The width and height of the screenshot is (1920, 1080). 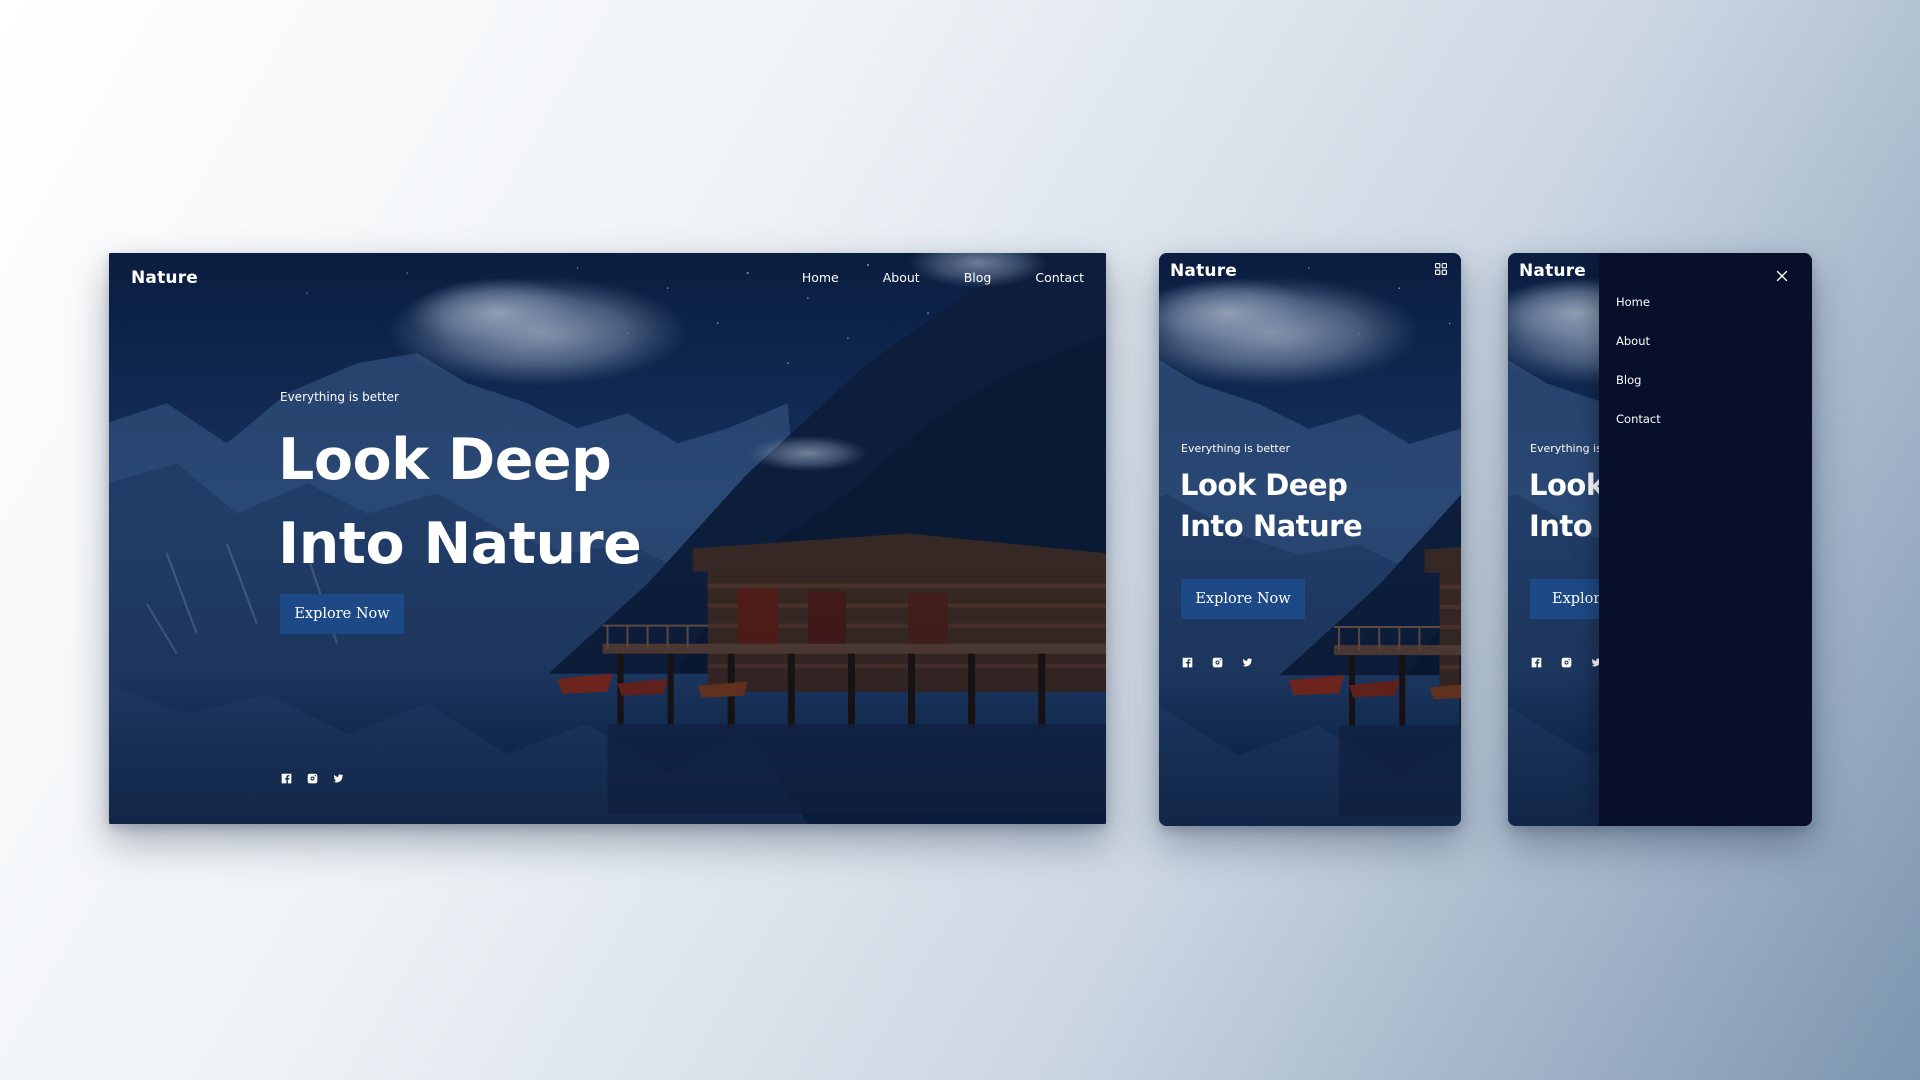 What do you see at coordinates (1705, 539) in the screenshot?
I see `mobile-nav-drawer: Home About Blog Contact` at bounding box center [1705, 539].